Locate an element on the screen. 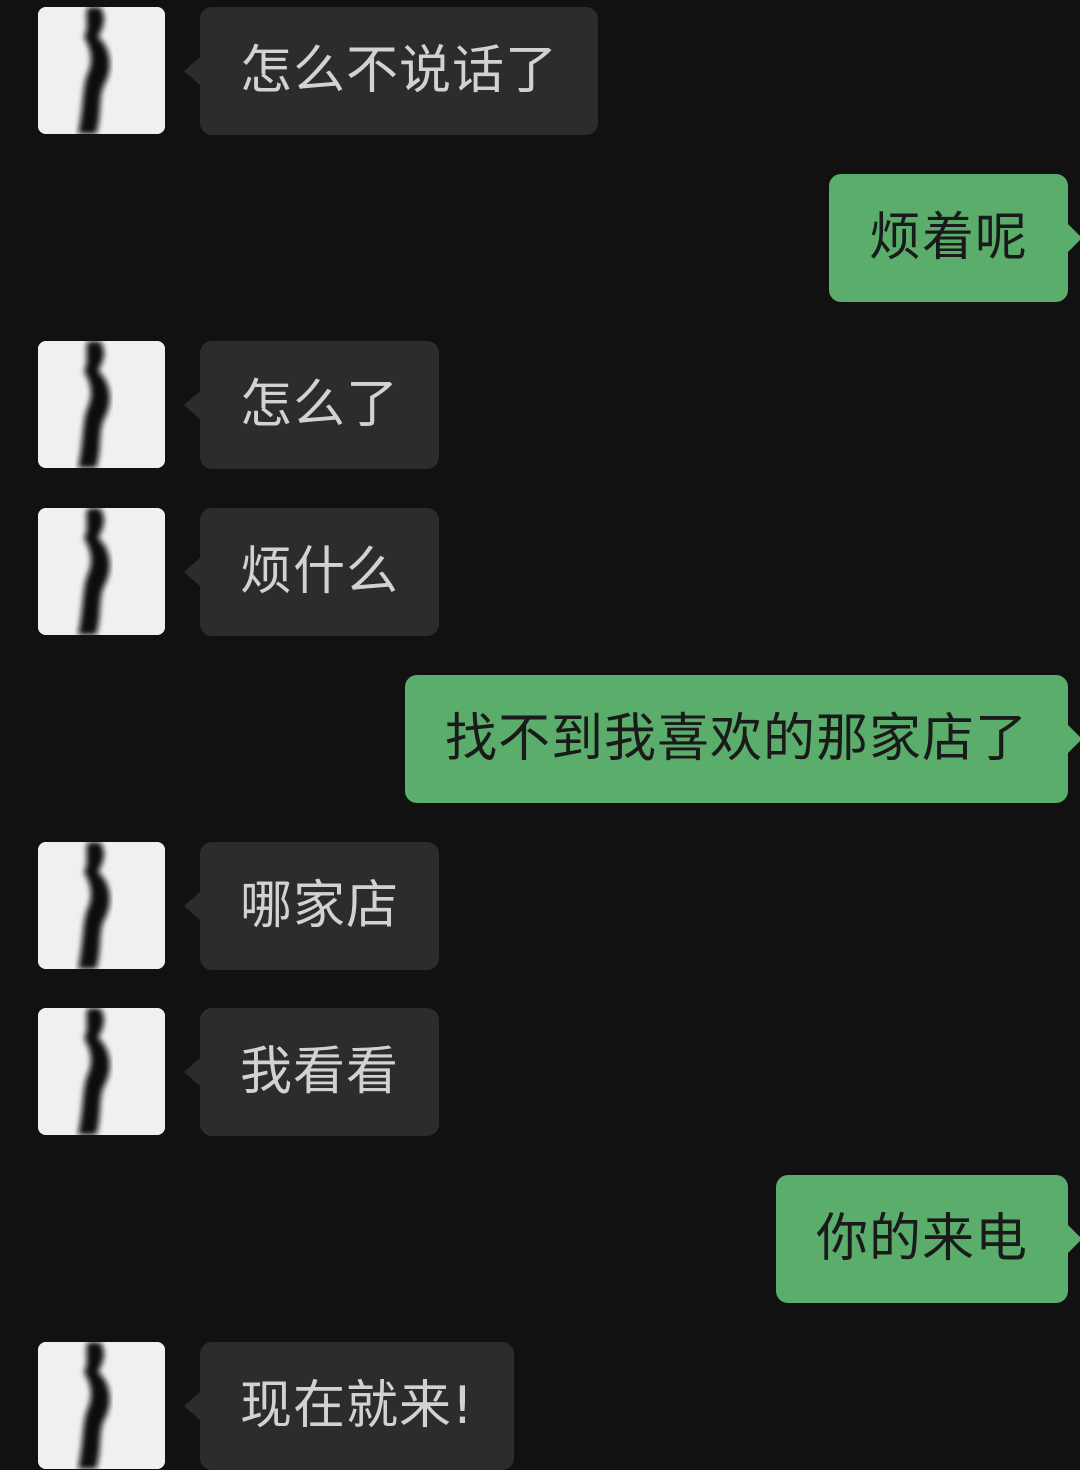 The height and width of the screenshot is (1470, 1080). outgoing-message-bubble: 找不到我喜欢的那家店了 is located at coordinates (742, 739).